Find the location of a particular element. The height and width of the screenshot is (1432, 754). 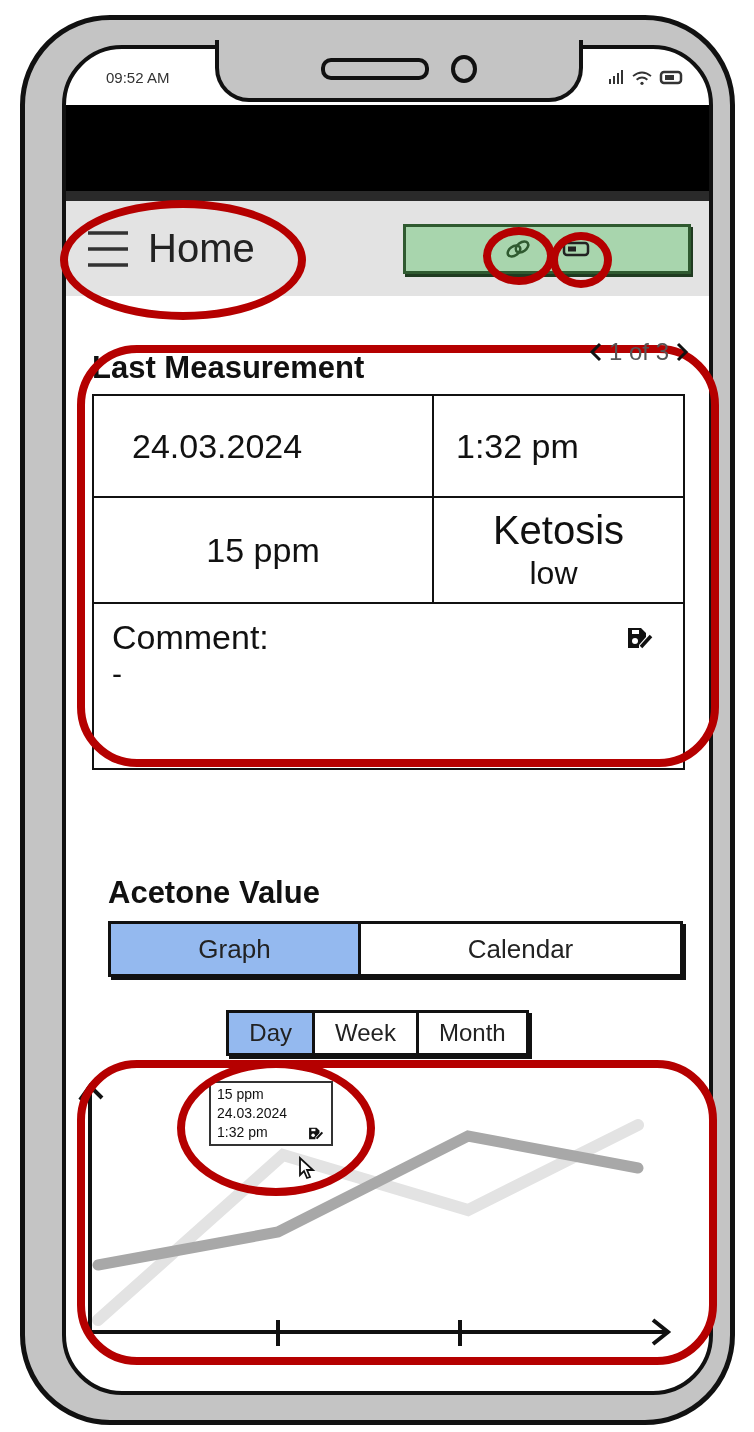

tooltip-text: 1:32 pm is located at coordinates (242, 1132).